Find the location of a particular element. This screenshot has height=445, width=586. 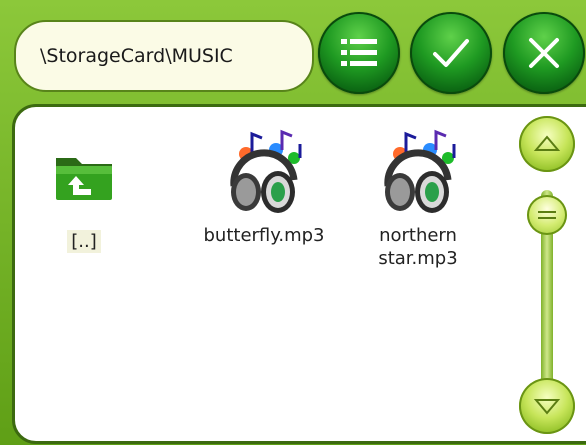

scroll-up-button is located at coordinates (547, 144).